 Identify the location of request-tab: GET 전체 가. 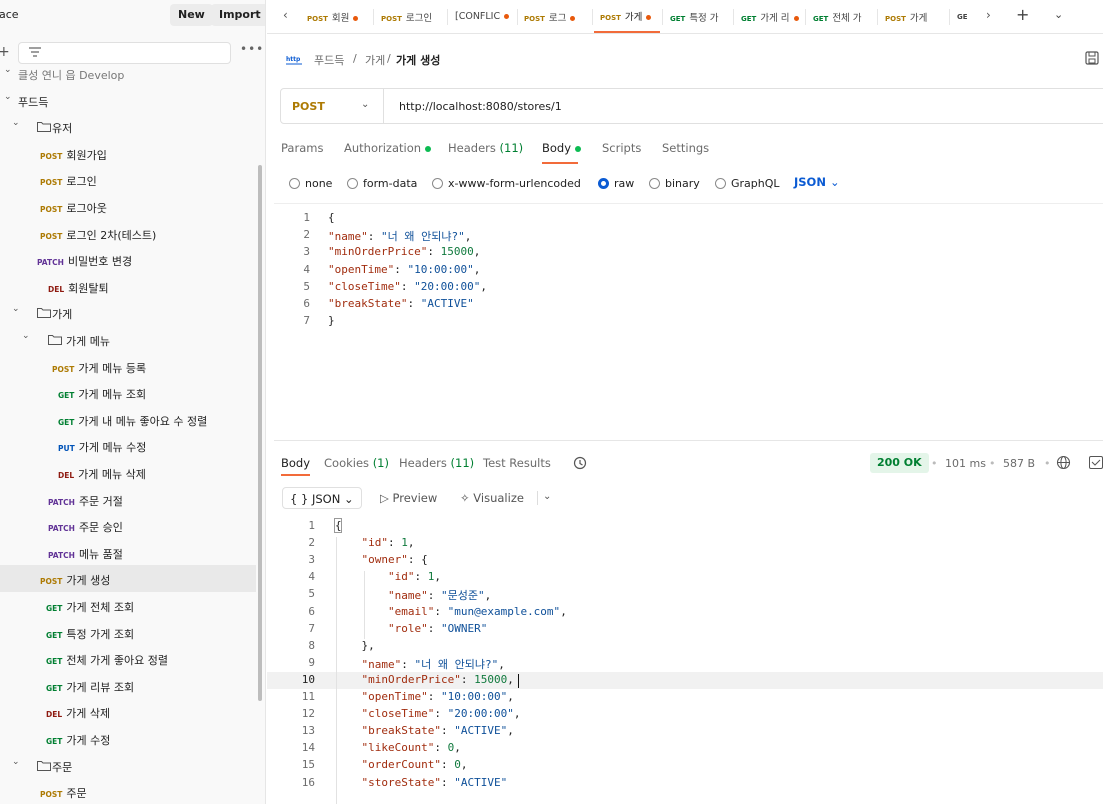
(841, 16).